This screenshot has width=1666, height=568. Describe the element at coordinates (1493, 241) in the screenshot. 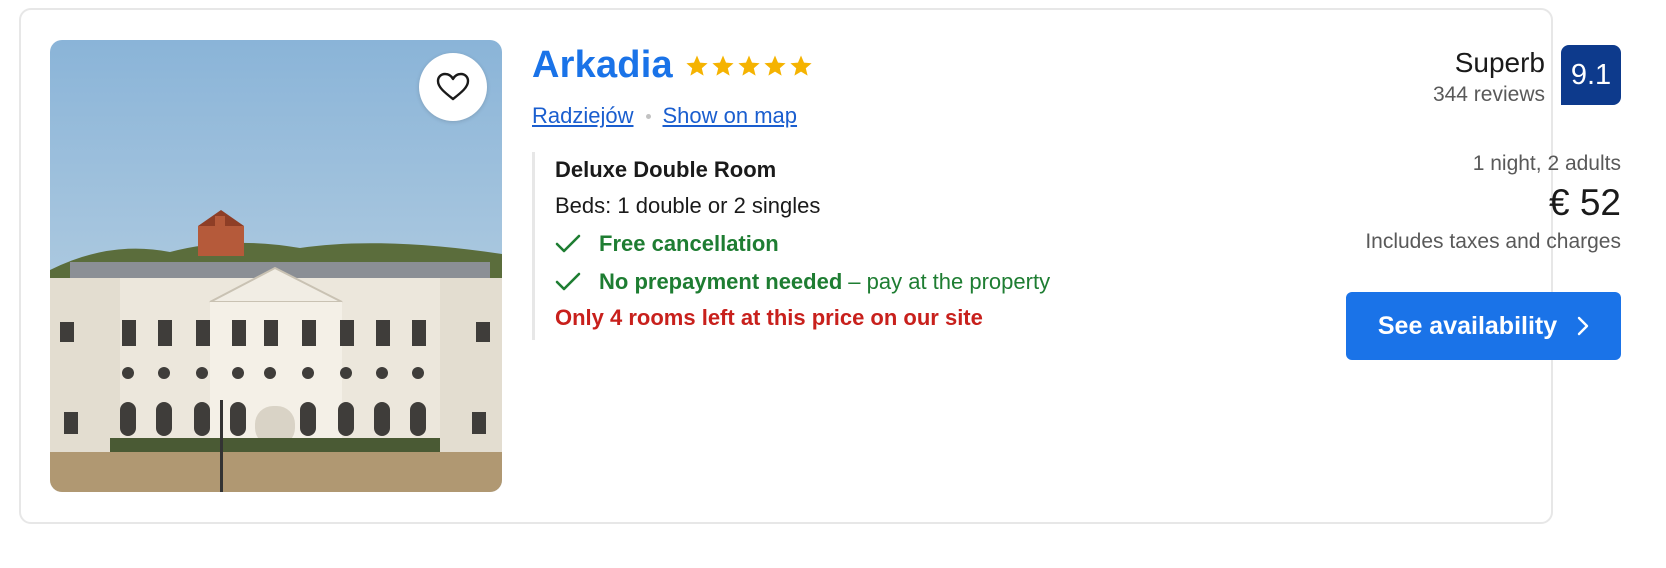

I see `taxes-note: Includes taxes and charges` at that location.